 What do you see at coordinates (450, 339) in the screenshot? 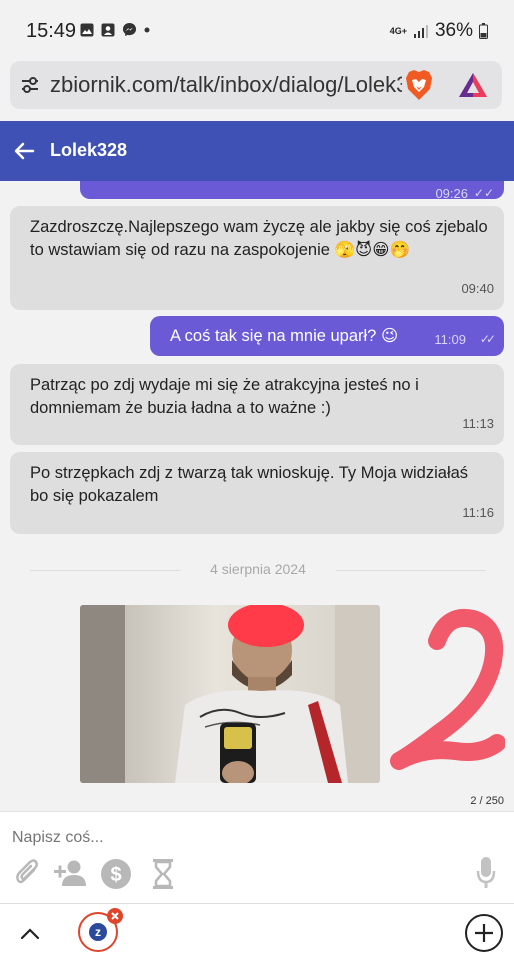
I see `message-time: 11:09` at bounding box center [450, 339].